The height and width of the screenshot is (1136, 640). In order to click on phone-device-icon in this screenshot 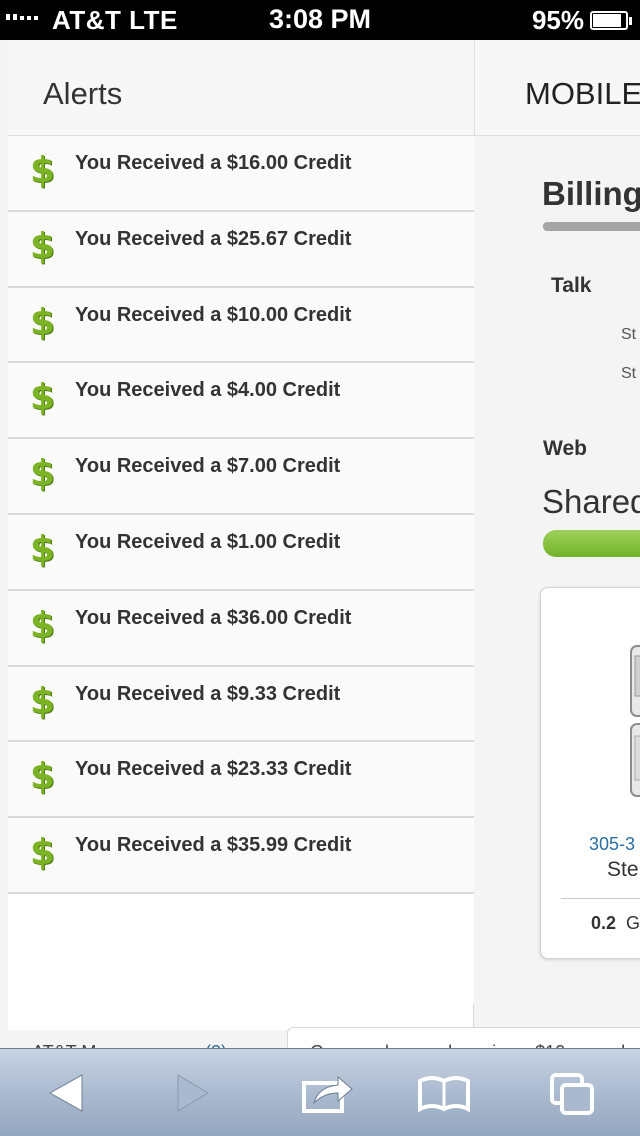, I will do `click(635, 721)`.